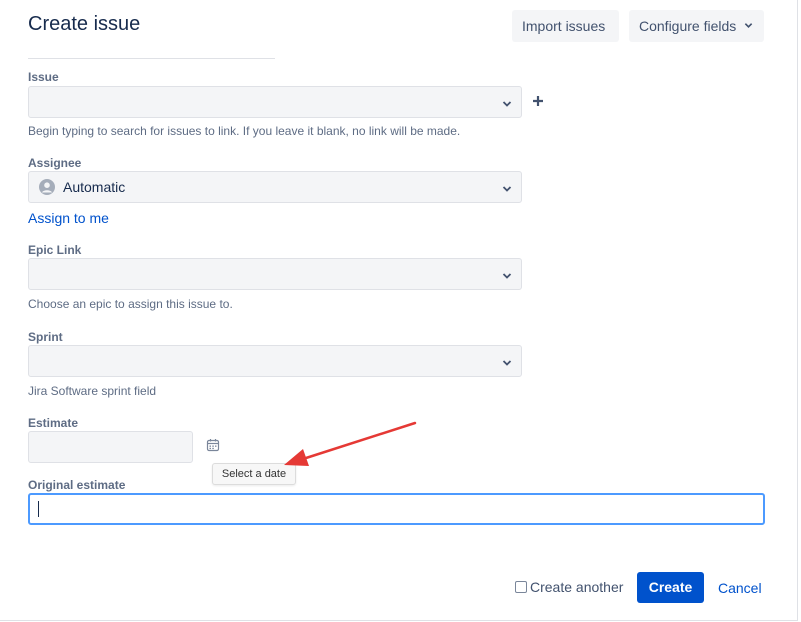 This screenshot has height=622, width=801. I want to click on epic-link-select, so click(275, 274).